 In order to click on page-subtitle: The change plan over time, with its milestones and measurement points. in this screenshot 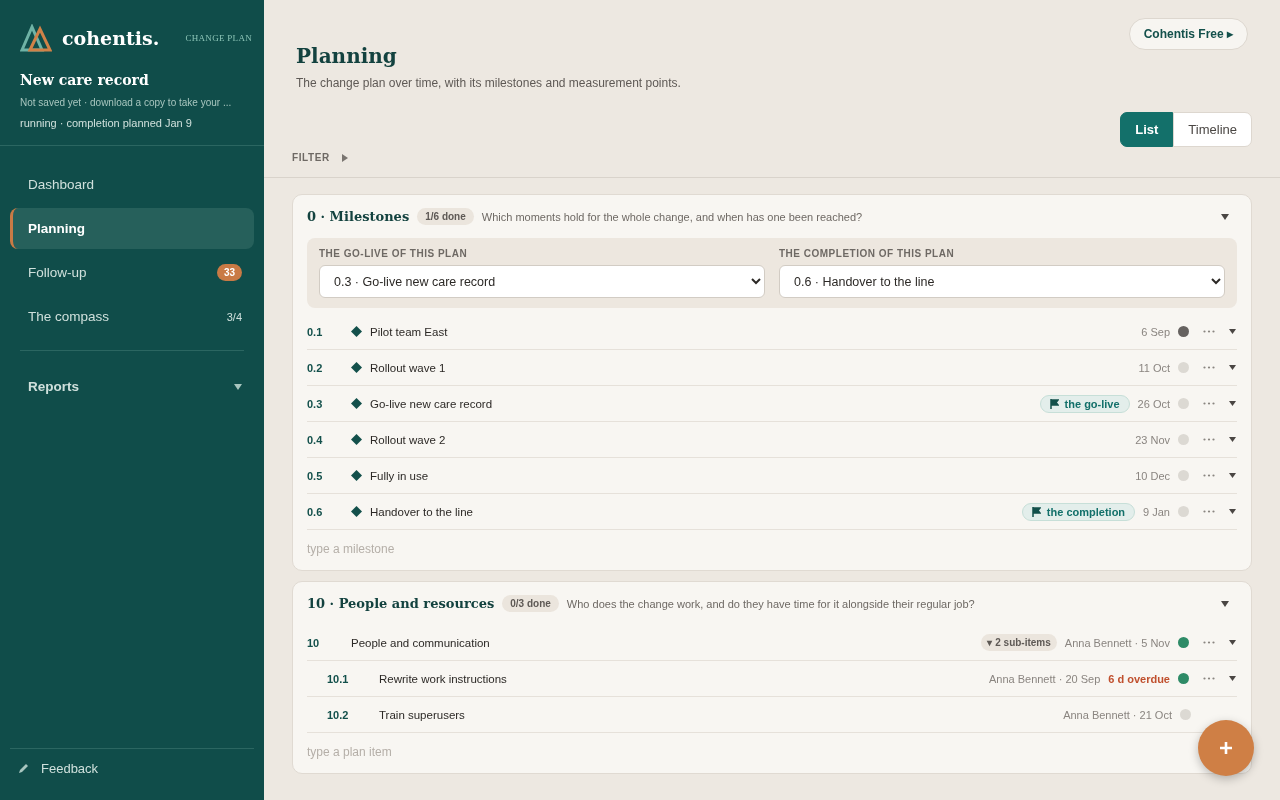, I will do `click(489, 83)`.